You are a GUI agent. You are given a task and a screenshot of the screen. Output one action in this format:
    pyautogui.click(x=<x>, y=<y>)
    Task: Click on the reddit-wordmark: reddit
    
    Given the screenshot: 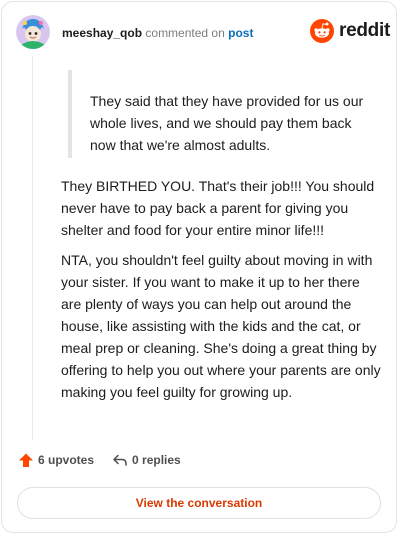 What is the action you would take?
    pyautogui.click(x=364, y=30)
    